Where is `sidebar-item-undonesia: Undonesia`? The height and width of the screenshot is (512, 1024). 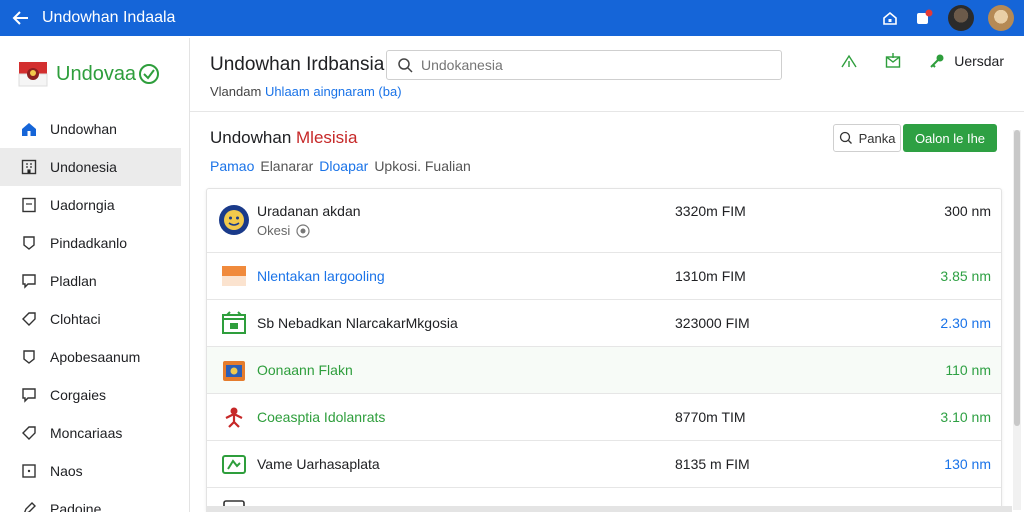
sidebar-item-undonesia: Undonesia is located at coordinates (90, 167).